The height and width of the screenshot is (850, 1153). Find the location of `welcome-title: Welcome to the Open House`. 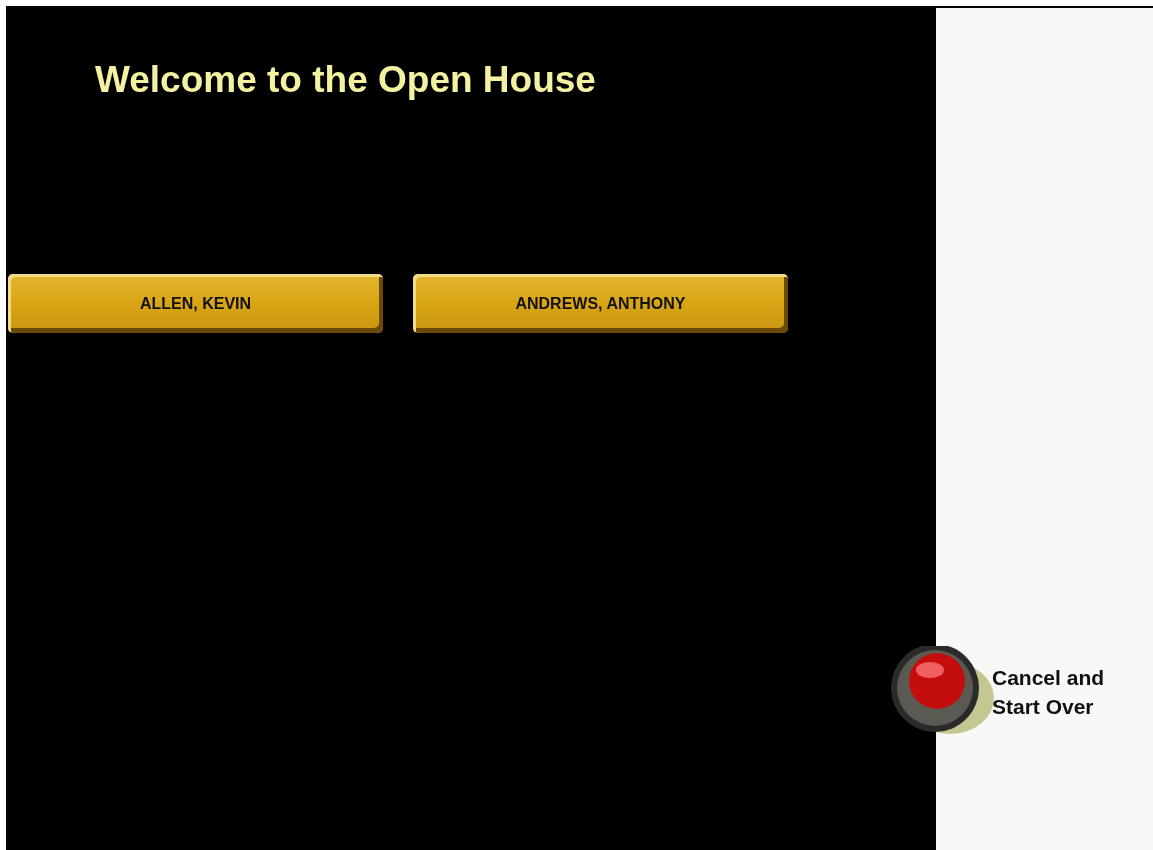

welcome-title: Welcome to the Open House is located at coordinates (345, 80).